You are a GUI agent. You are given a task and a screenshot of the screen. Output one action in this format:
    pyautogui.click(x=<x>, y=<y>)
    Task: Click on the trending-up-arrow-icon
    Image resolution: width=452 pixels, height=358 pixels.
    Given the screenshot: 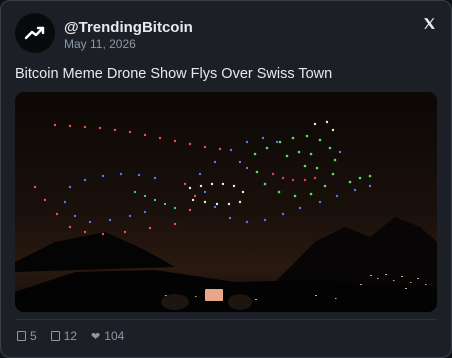 What is the action you would take?
    pyautogui.click(x=34, y=33)
    